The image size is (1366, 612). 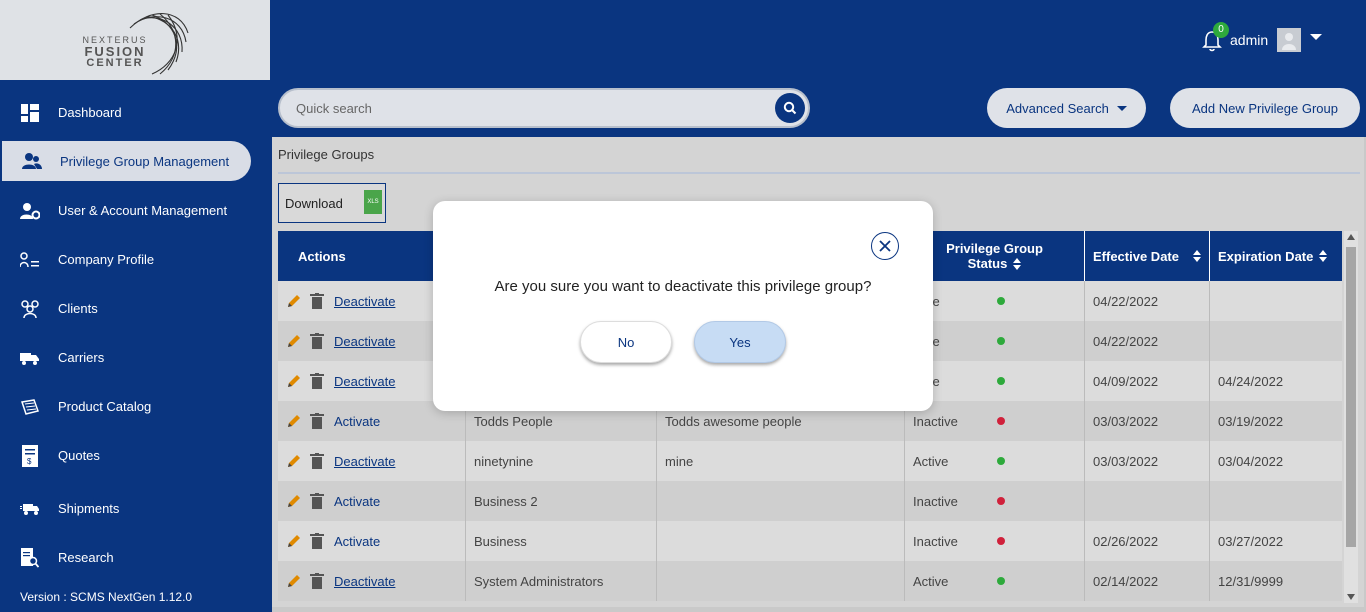 I want to click on no-button: No, so click(x=626, y=342).